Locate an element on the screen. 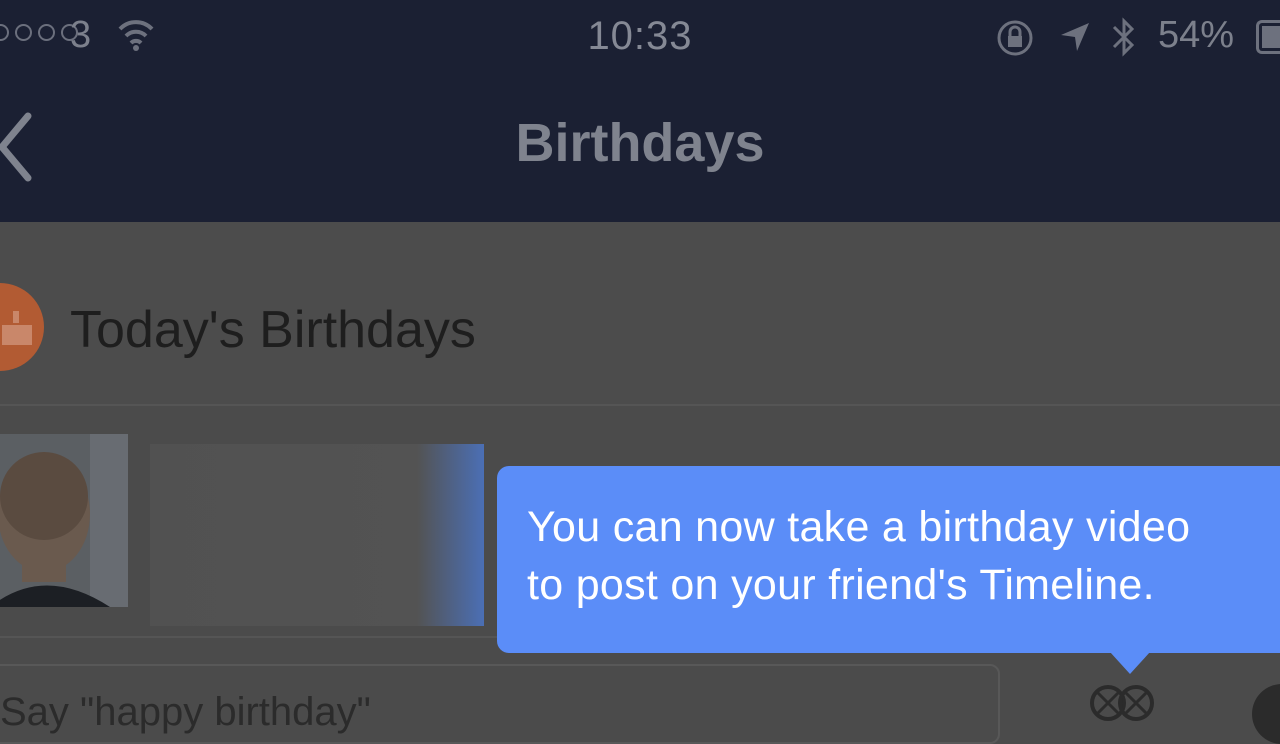  tooltip-line-2: to post on your friend's Timeline. is located at coordinates (841, 585).